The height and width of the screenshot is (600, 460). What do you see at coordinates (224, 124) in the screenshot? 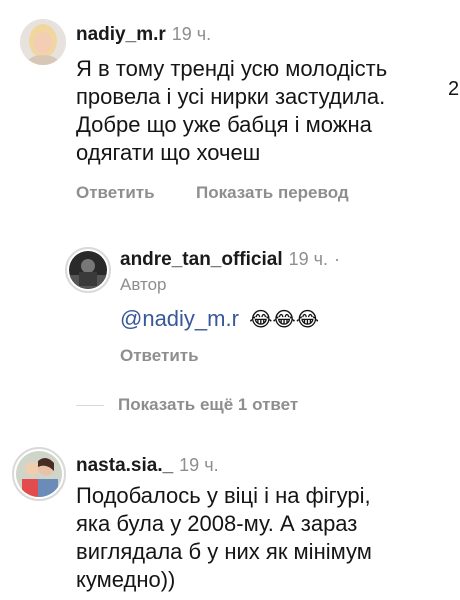
I see `comment-line: Добре що уже бабця і можна` at bounding box center [224, 124].